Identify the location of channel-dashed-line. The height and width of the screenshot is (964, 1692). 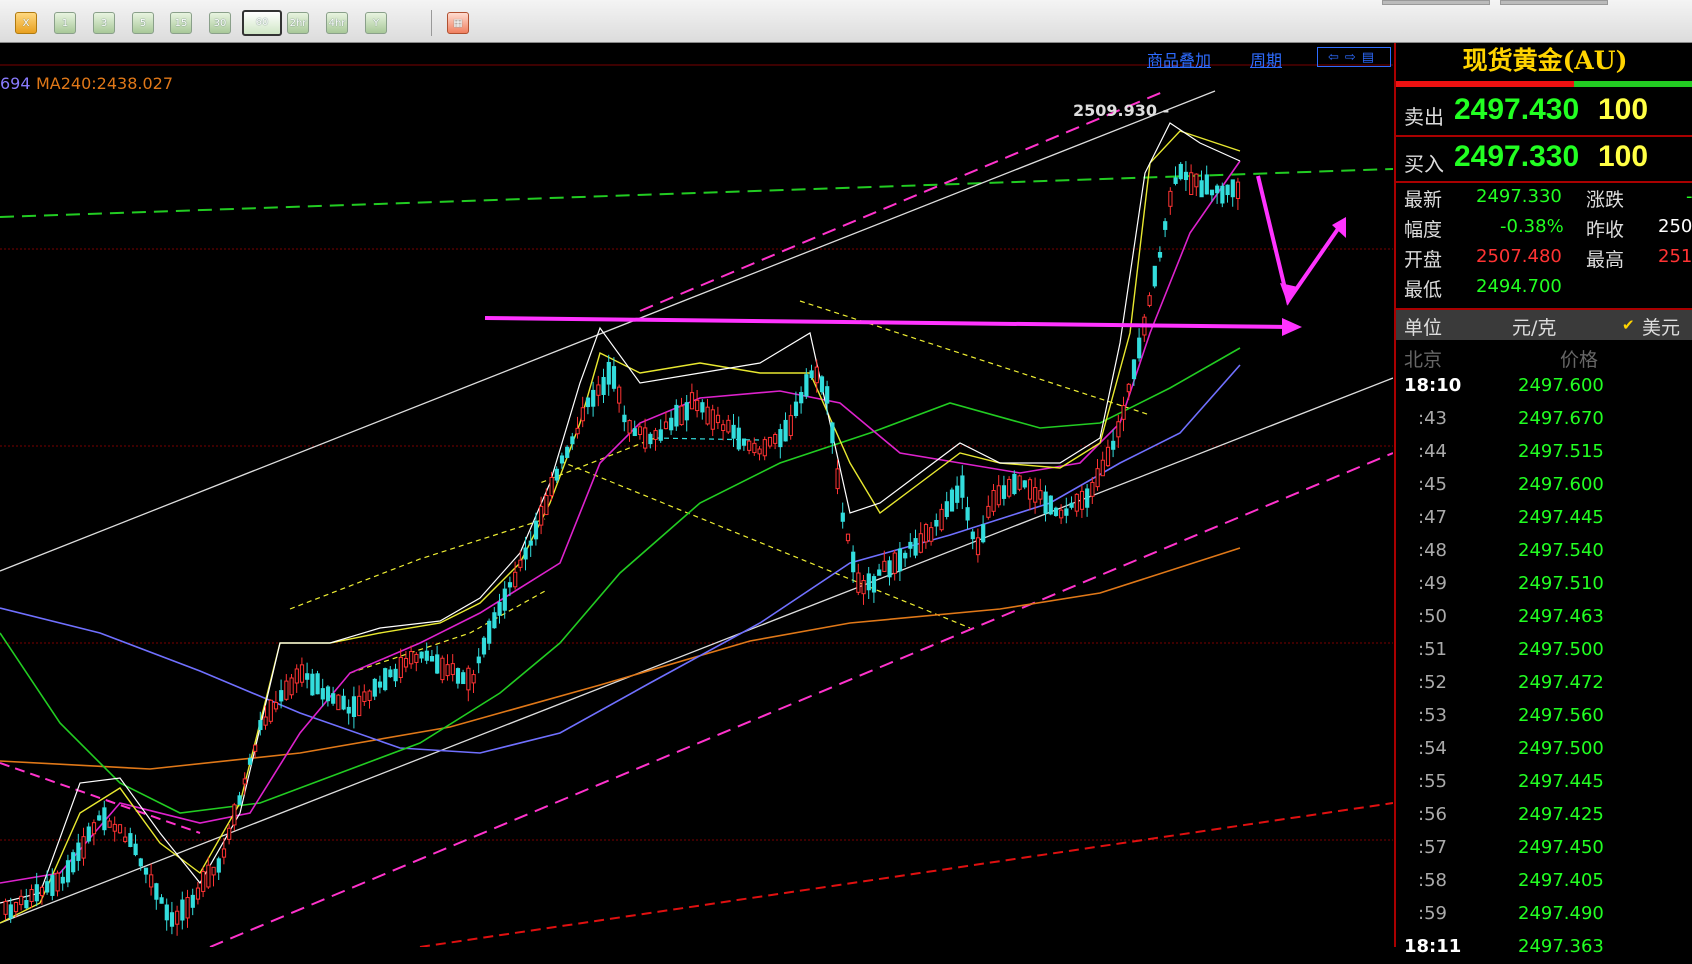
(100, 798).